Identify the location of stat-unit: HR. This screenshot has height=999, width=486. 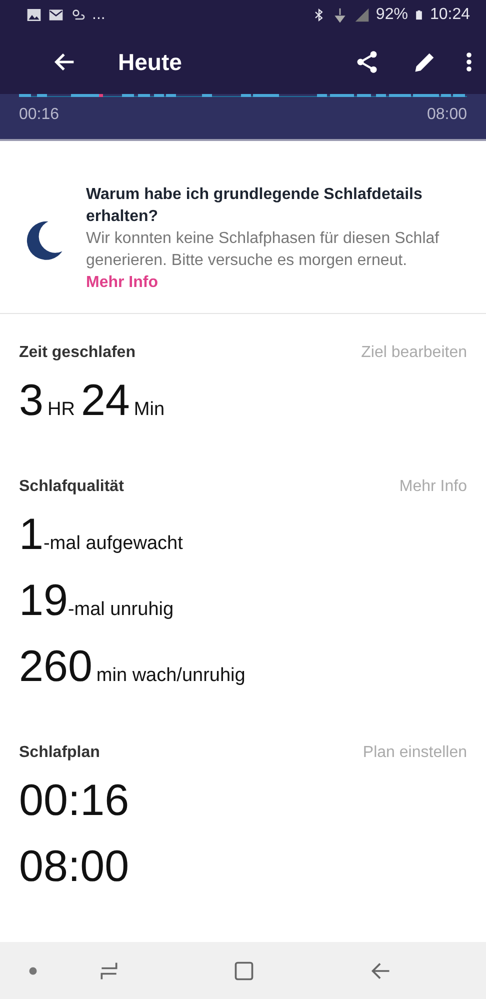
(61, 410).